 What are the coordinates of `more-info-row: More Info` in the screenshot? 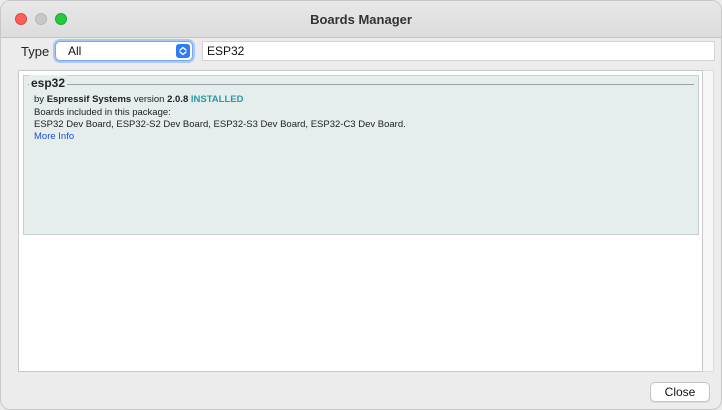 It's located at (54, 137).